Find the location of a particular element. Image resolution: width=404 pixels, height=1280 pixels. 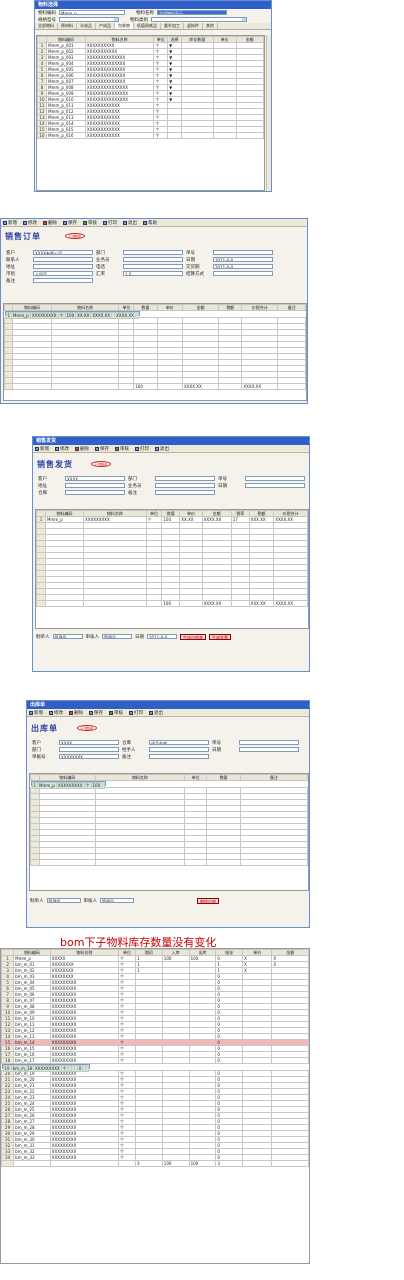

tab: 其他 is located at coordinates (210, 26).